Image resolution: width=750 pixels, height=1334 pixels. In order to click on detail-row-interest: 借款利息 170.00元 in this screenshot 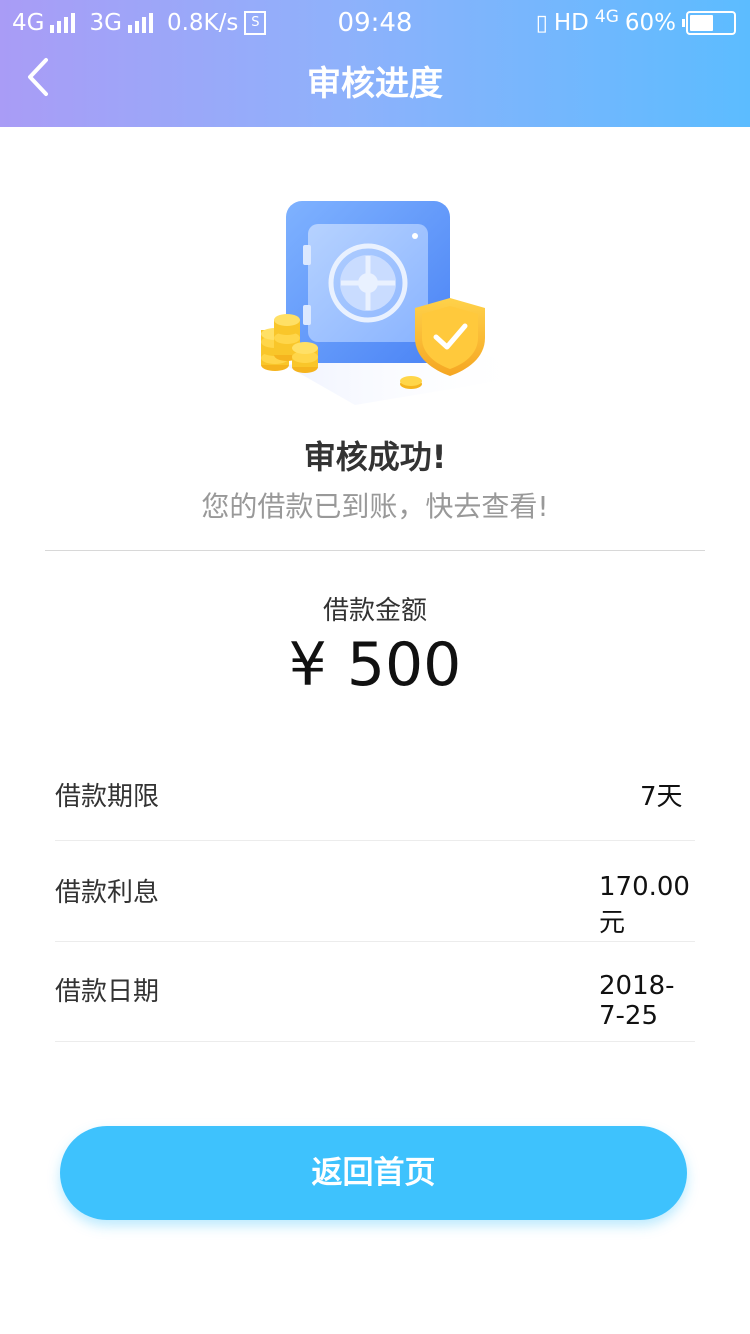, I will do `click(375, 896)`.